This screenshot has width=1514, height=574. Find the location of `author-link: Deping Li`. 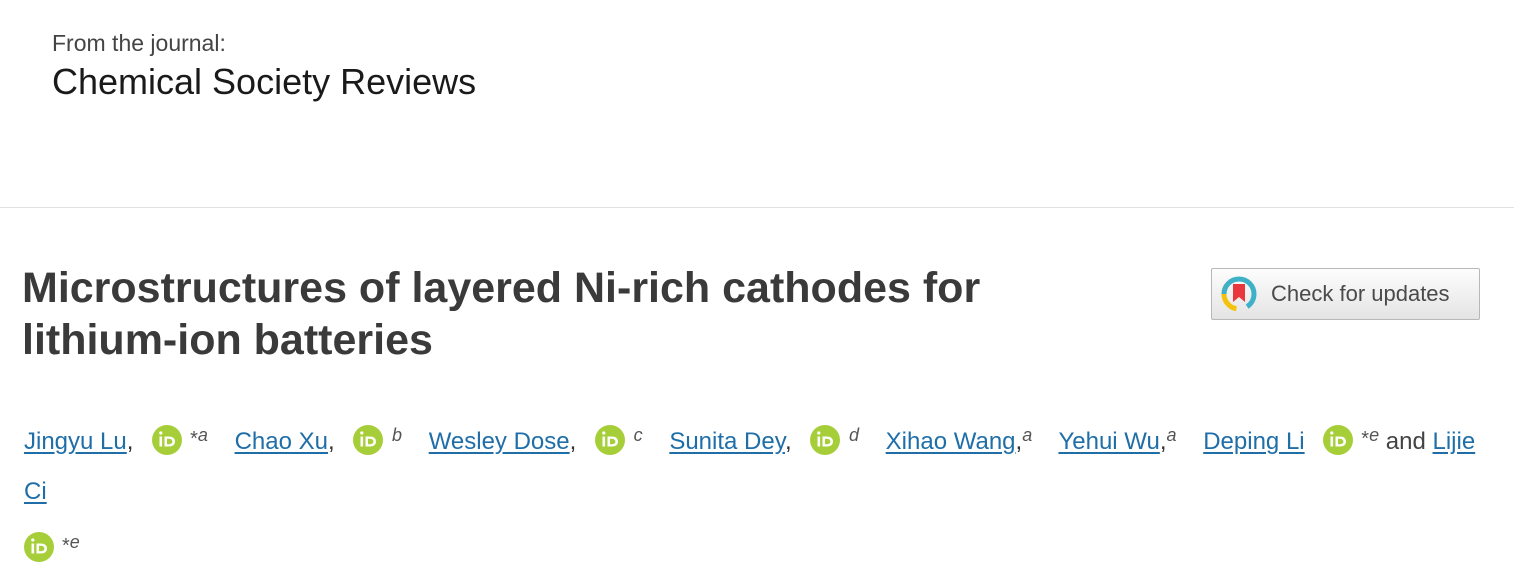

author-link: Deping Li is located at coordinates (1253, 441).